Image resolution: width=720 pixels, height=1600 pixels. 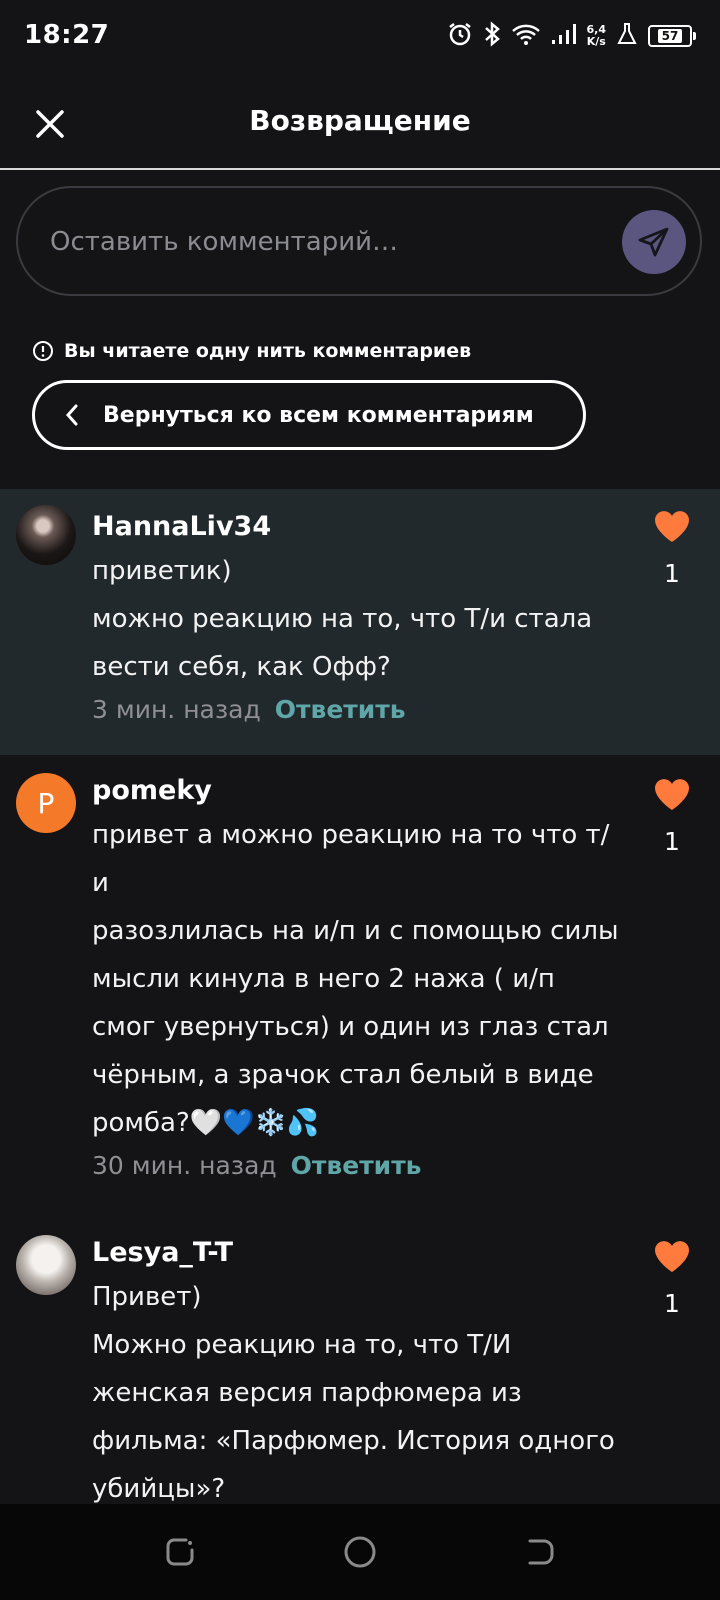 What do you see at coordinates (176, 709) in the screenshot?
I see `comment-time: 3 мин. назад` at bounding box center [176, 709].